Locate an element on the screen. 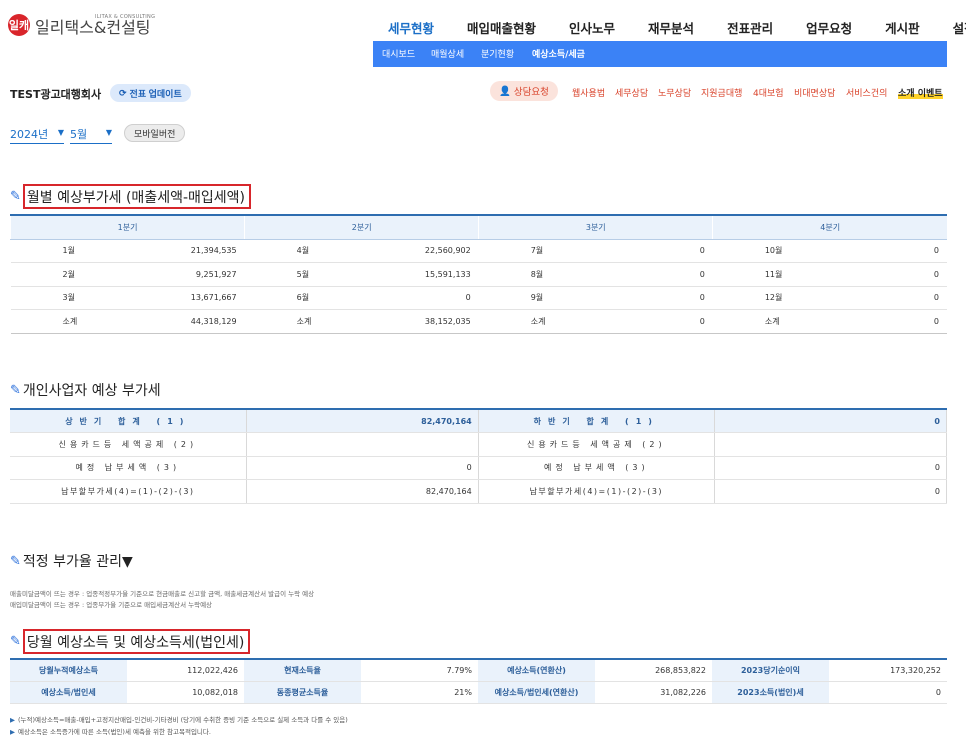 The image size is (966, 745). link-suggestion: 서비스건의 is located at coordinates (866, 92).